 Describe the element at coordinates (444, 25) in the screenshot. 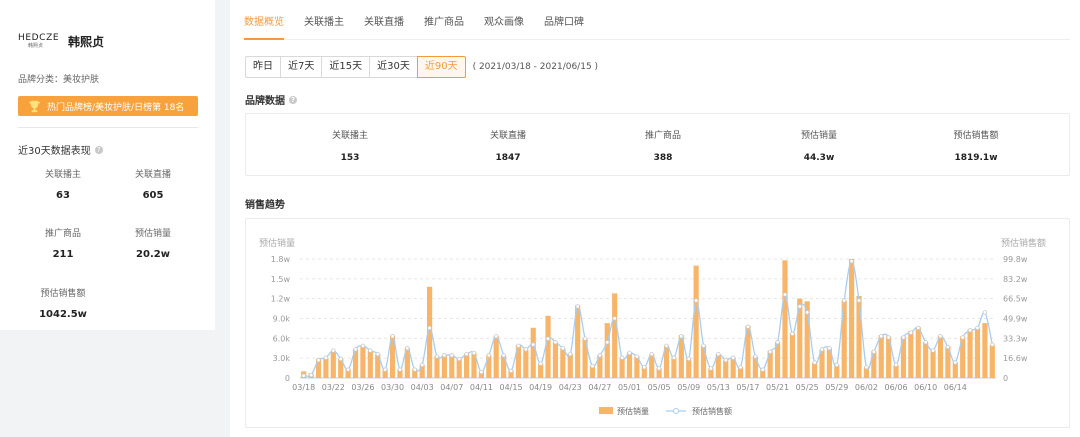

I see `tab-products: 推广商品` at that location.